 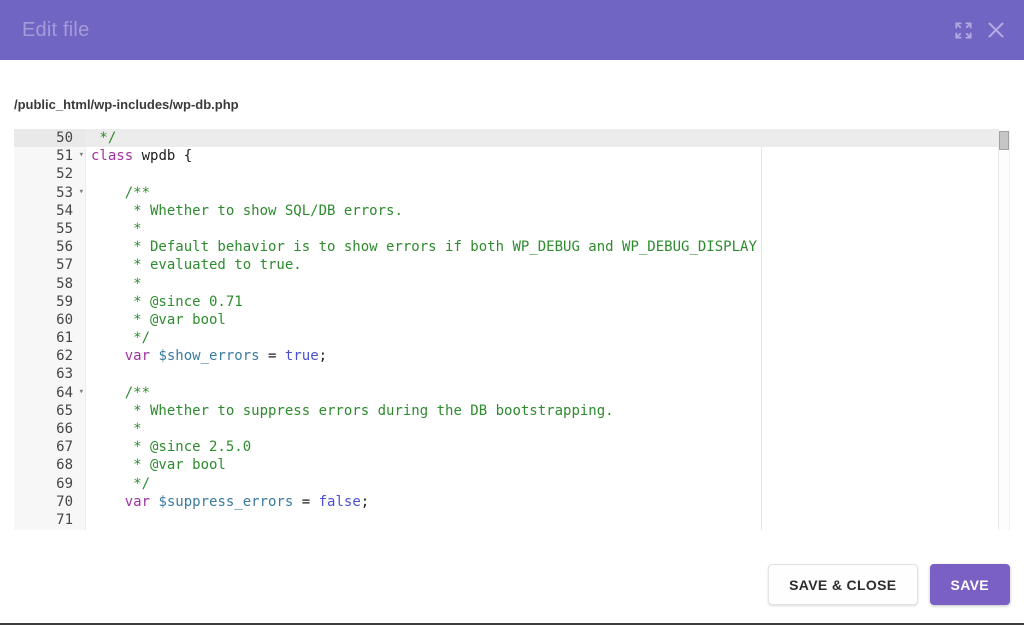 What do you see at coordinates (49, 411) in the screenshot?
I see `line-number: 65` at bounding box center [49, 411].